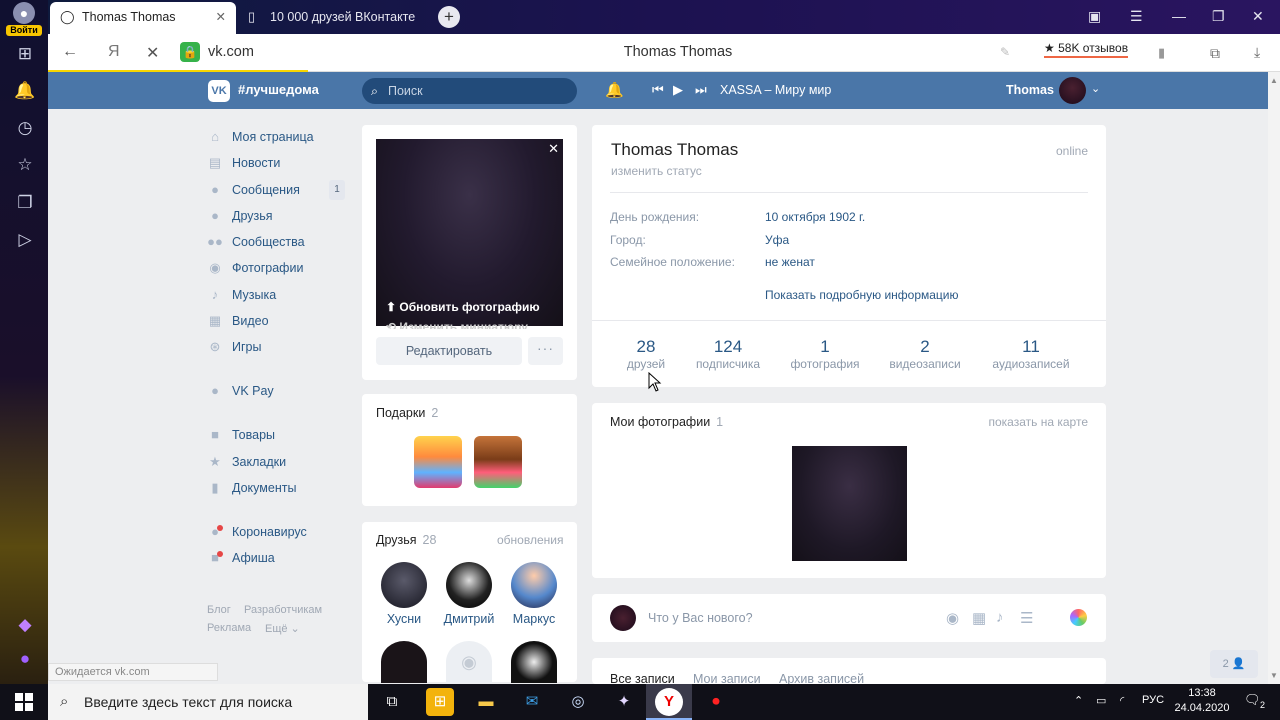 This screenshot has height=720, width=1280. What do you see at coordinates (241, 435) in the screenshot?
I see `sidebar-item-goods: ■ Товары` at bounding box center [241, 435].